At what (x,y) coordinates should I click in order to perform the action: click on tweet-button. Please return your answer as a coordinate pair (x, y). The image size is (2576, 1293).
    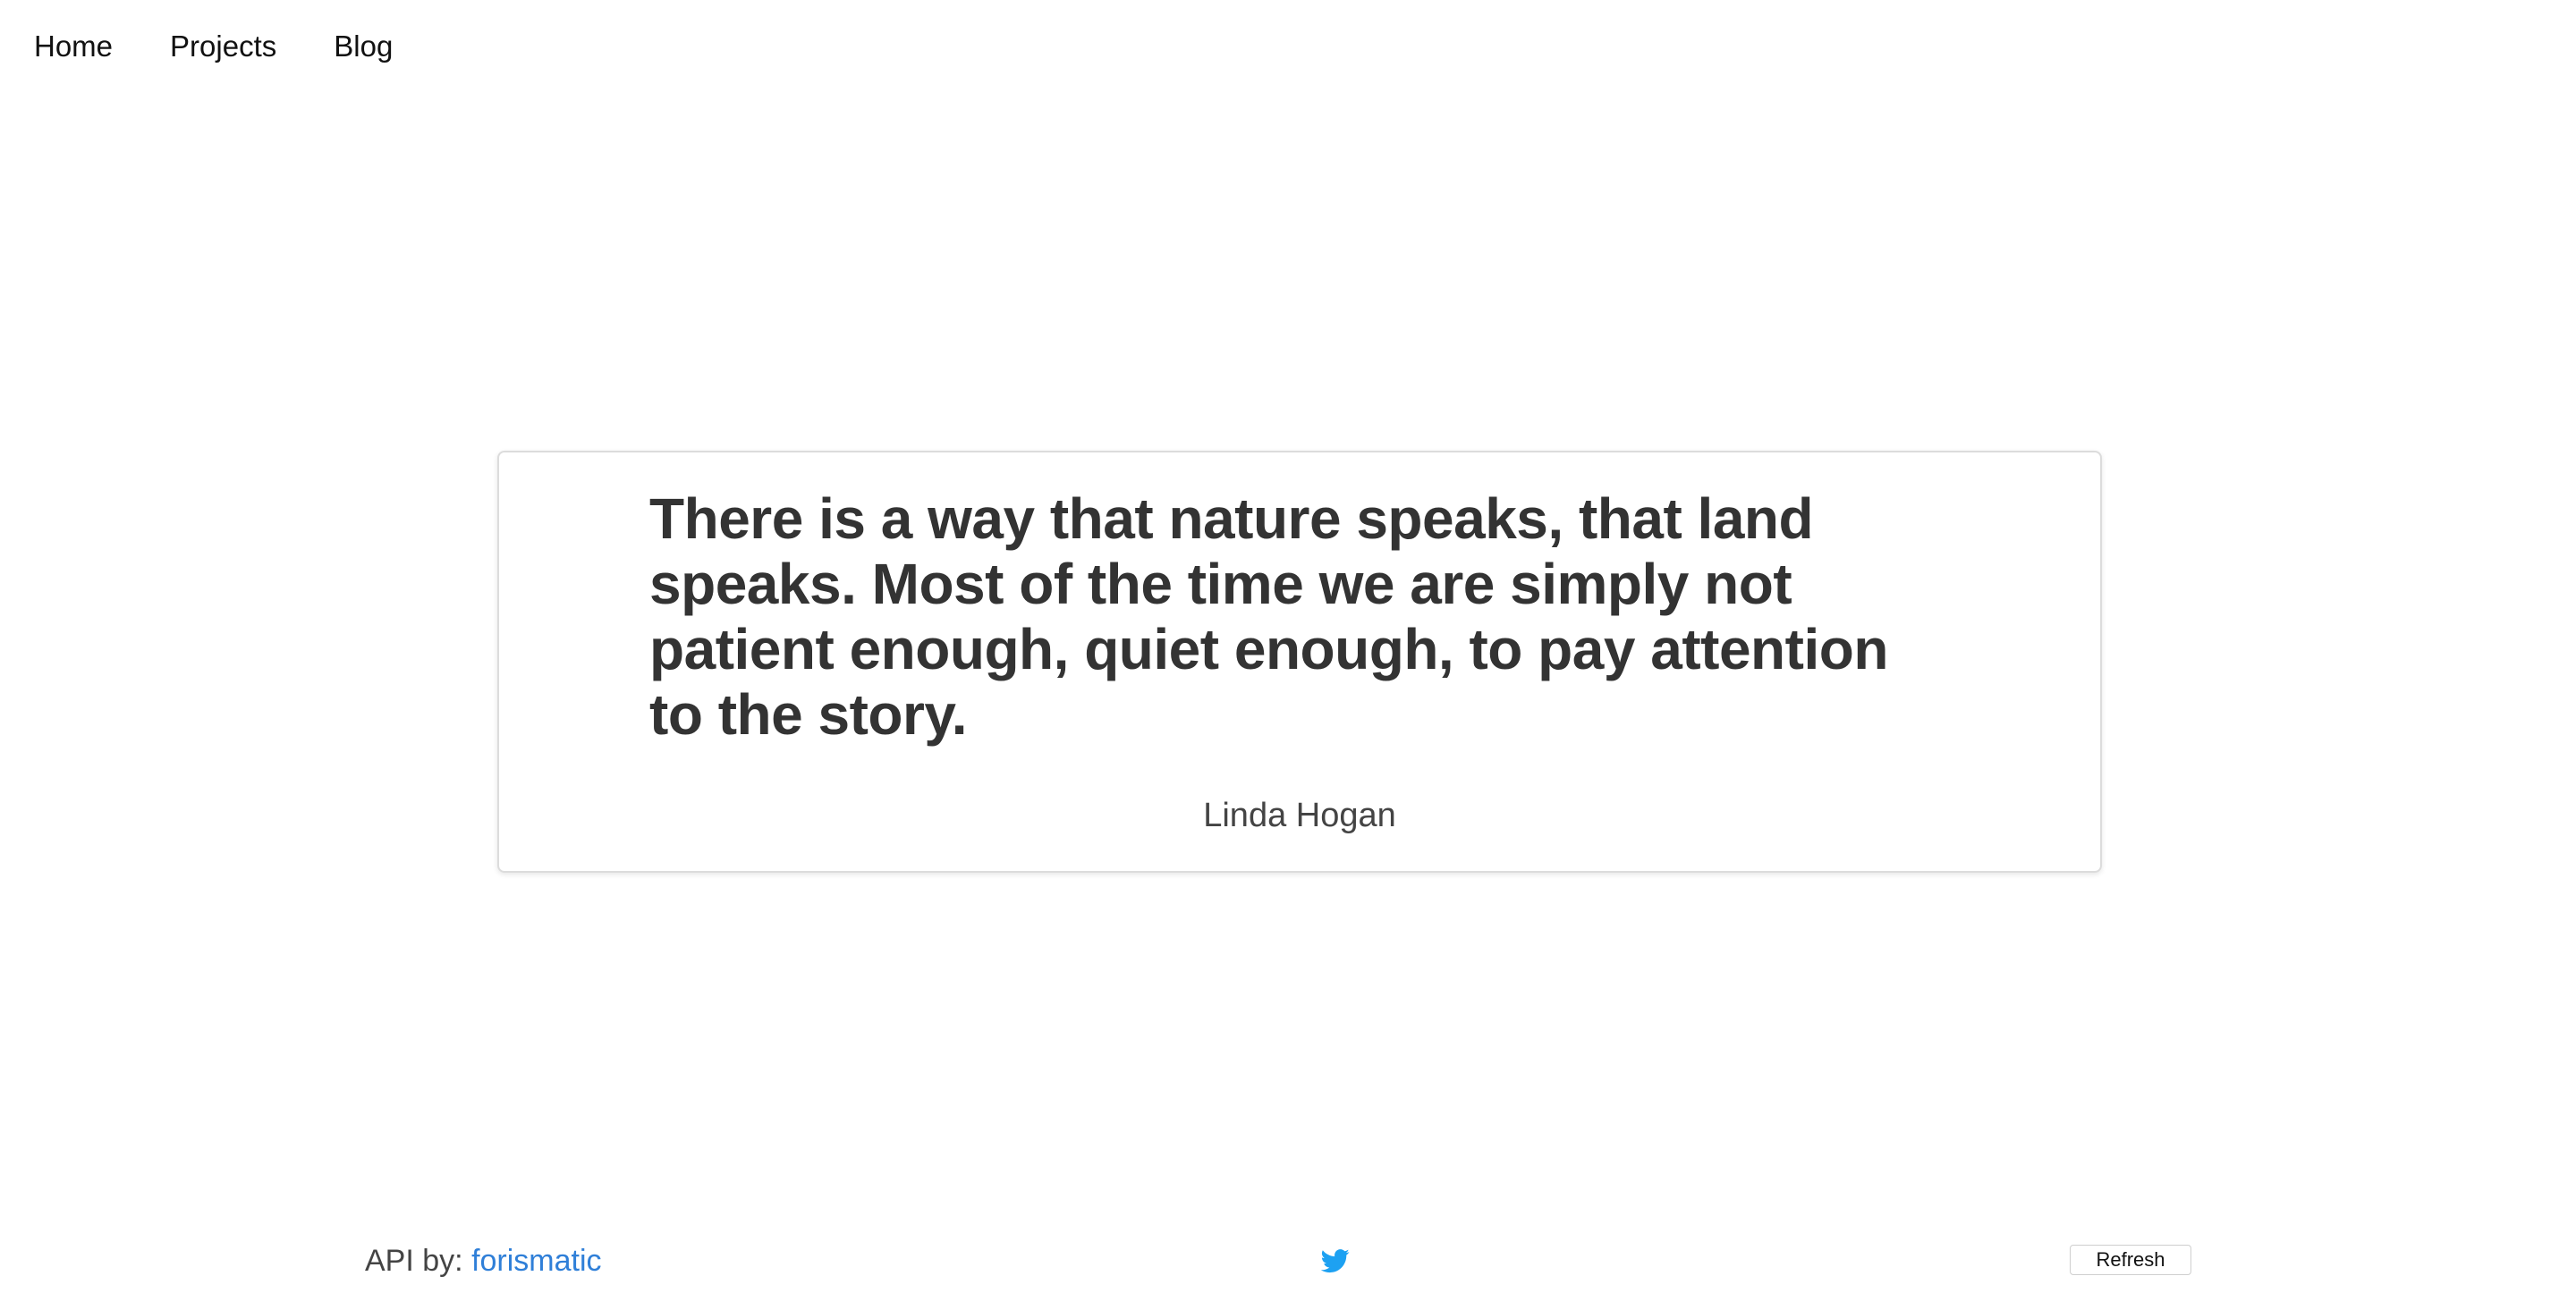
    Looking at the image, I should click on (1335, 1261).